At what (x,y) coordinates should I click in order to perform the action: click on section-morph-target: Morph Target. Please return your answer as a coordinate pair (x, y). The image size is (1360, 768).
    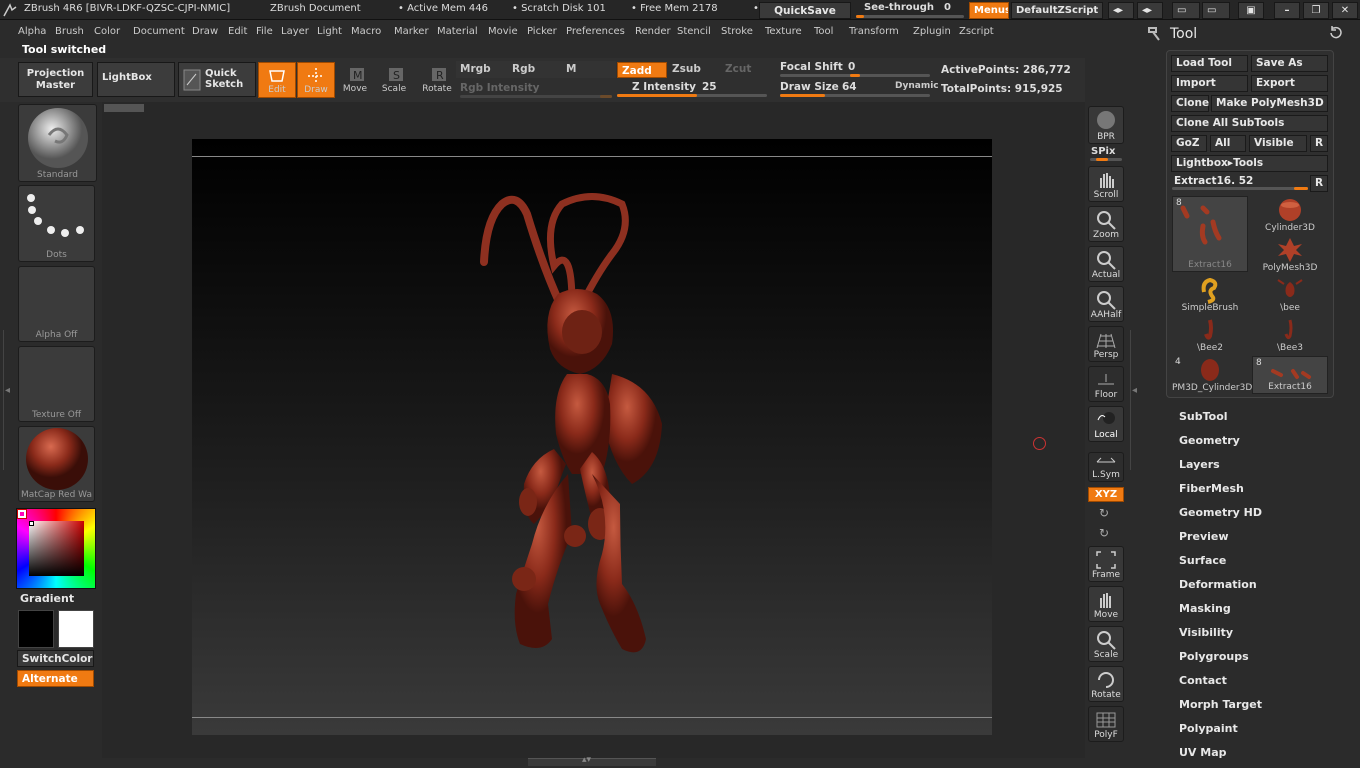
    Looking at the image, I should click on (1220, 704).